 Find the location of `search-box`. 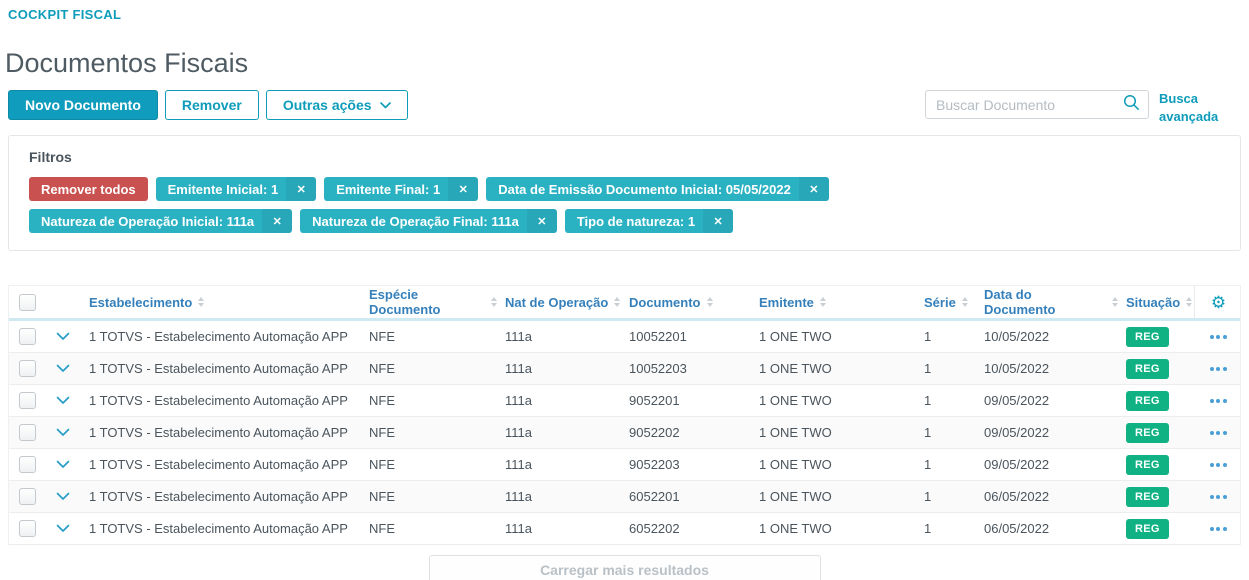

search-box is located at coordinates (1037, 104).